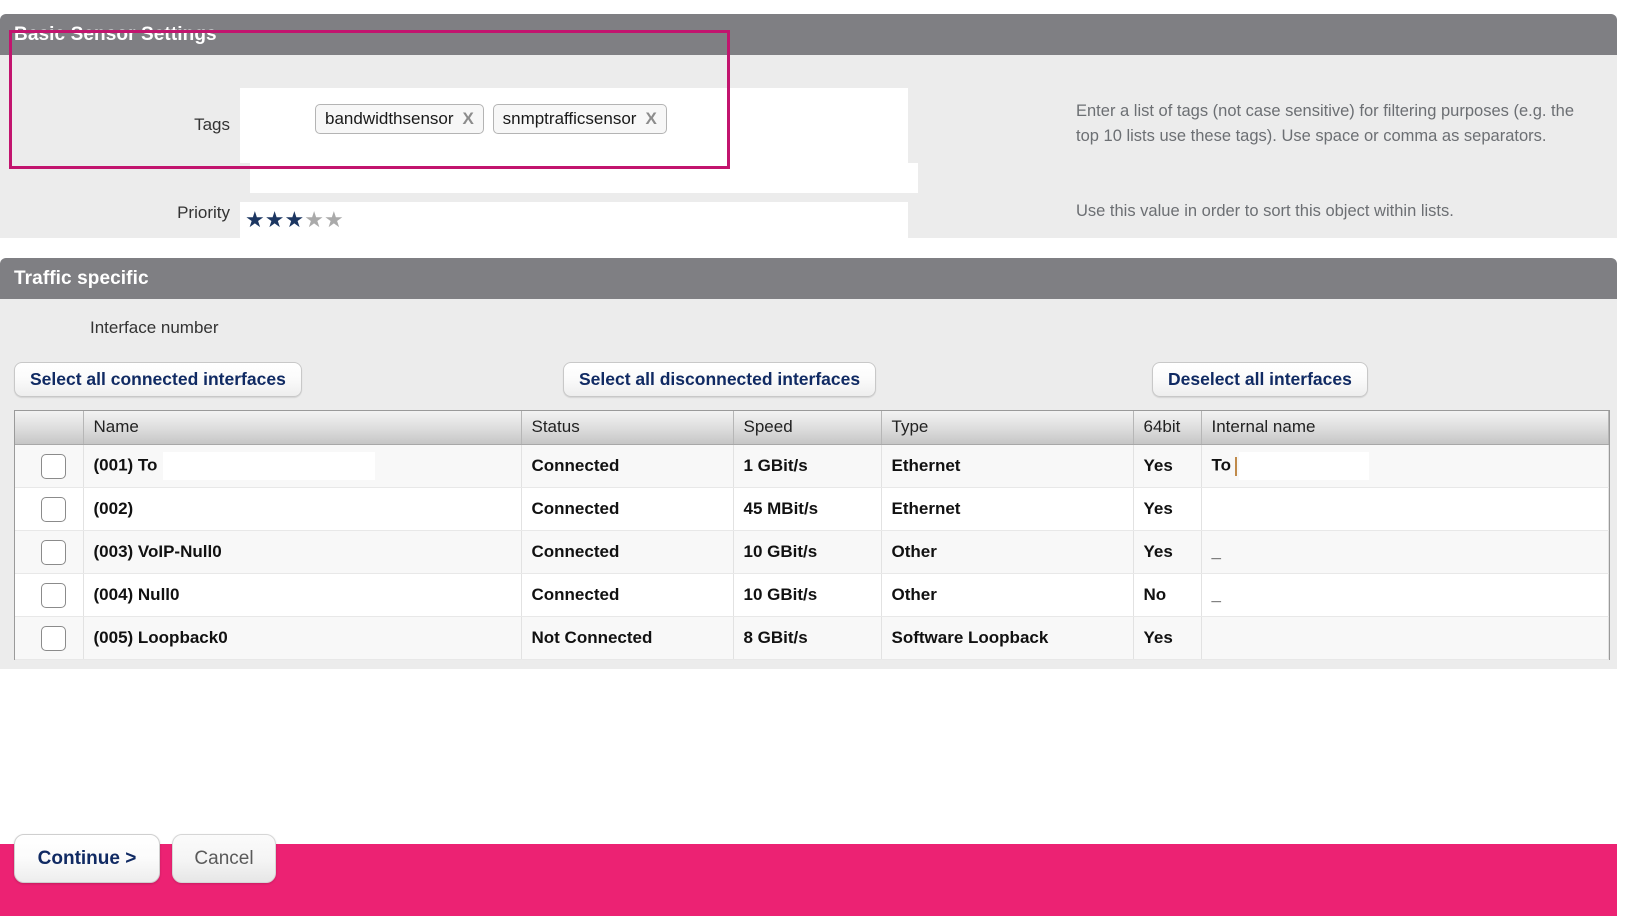 This screenshot has height=916, width=1627. Describe the element at coordinates (808, 34) in the screenshot. I see `basic-settings-header: Basic Sensor Settings` at that location.